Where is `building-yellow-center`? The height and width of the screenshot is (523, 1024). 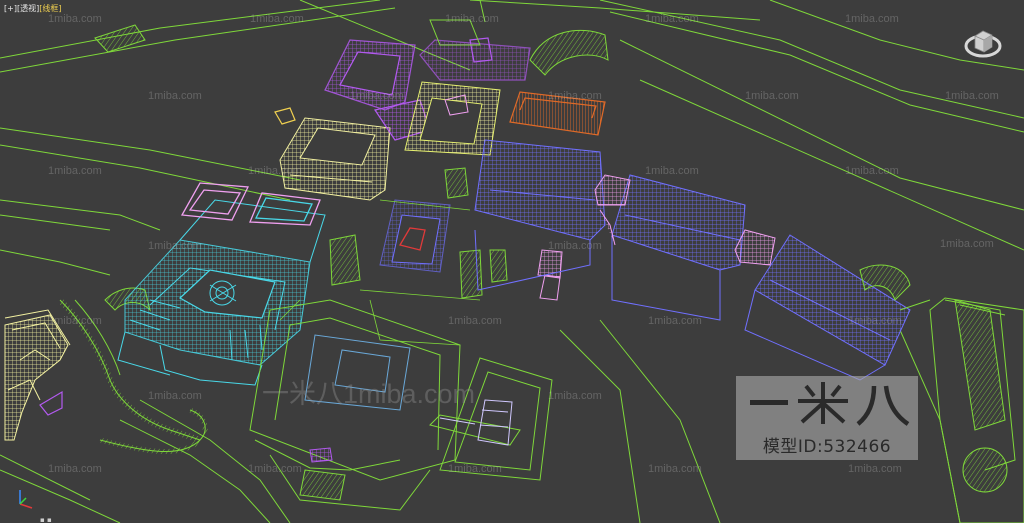
building-yellow-center is located at coordinates (335, 159).